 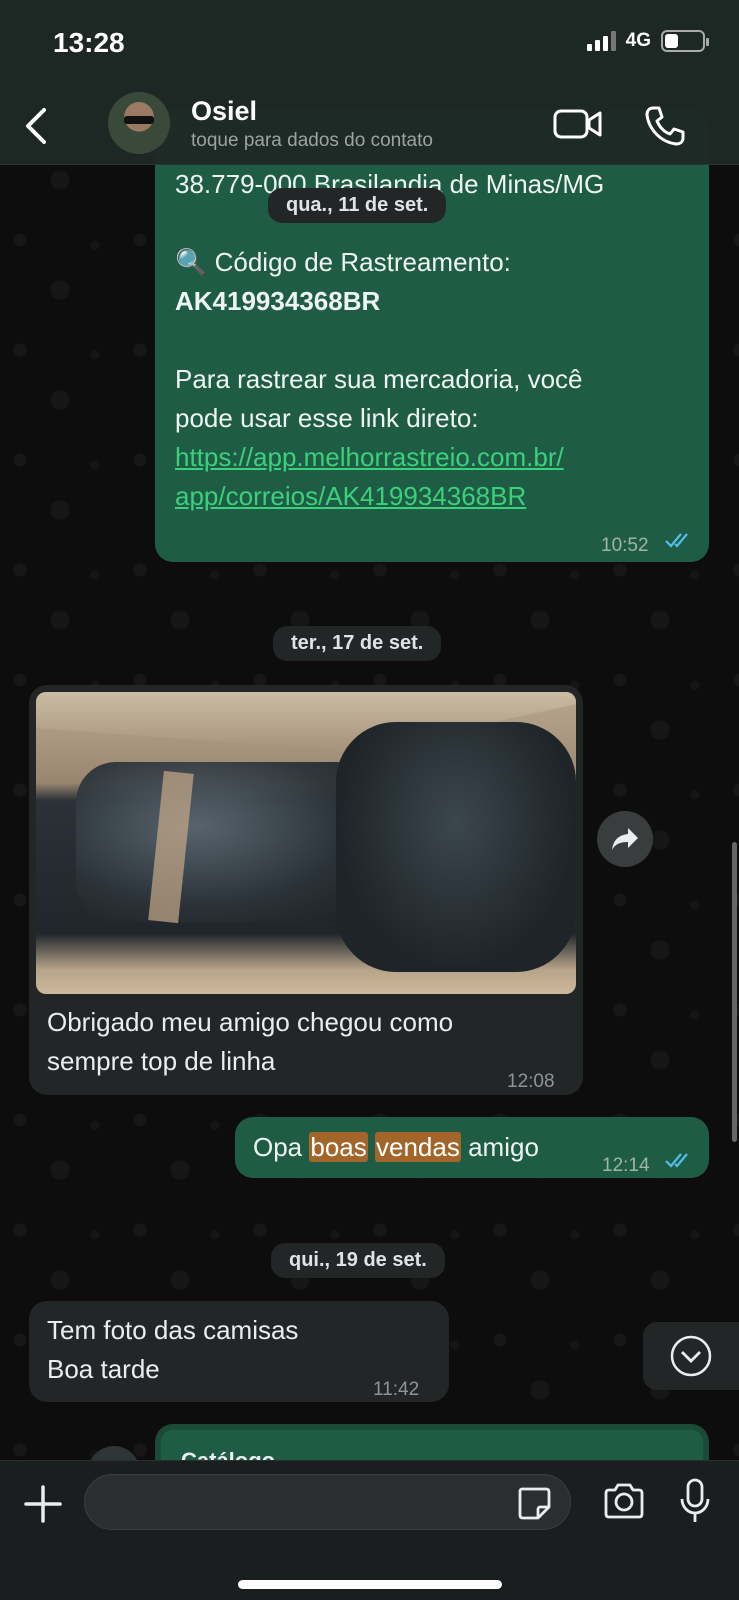 I want to click on forward-button, so click(x=625, y=839).